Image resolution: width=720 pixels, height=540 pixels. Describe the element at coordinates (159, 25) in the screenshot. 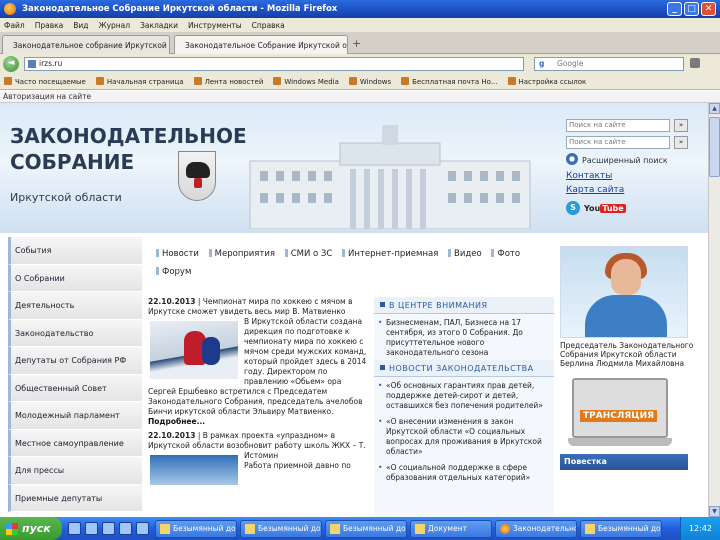

I see `menu-bookmarks: Закладки` at that location.